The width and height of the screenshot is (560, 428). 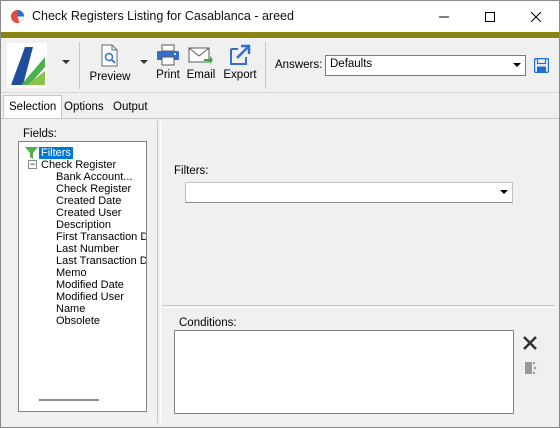 What do you see at coordinates (240, 75) in the screenshot?
I see `export-label: Export` at bounding box center [240, 75].